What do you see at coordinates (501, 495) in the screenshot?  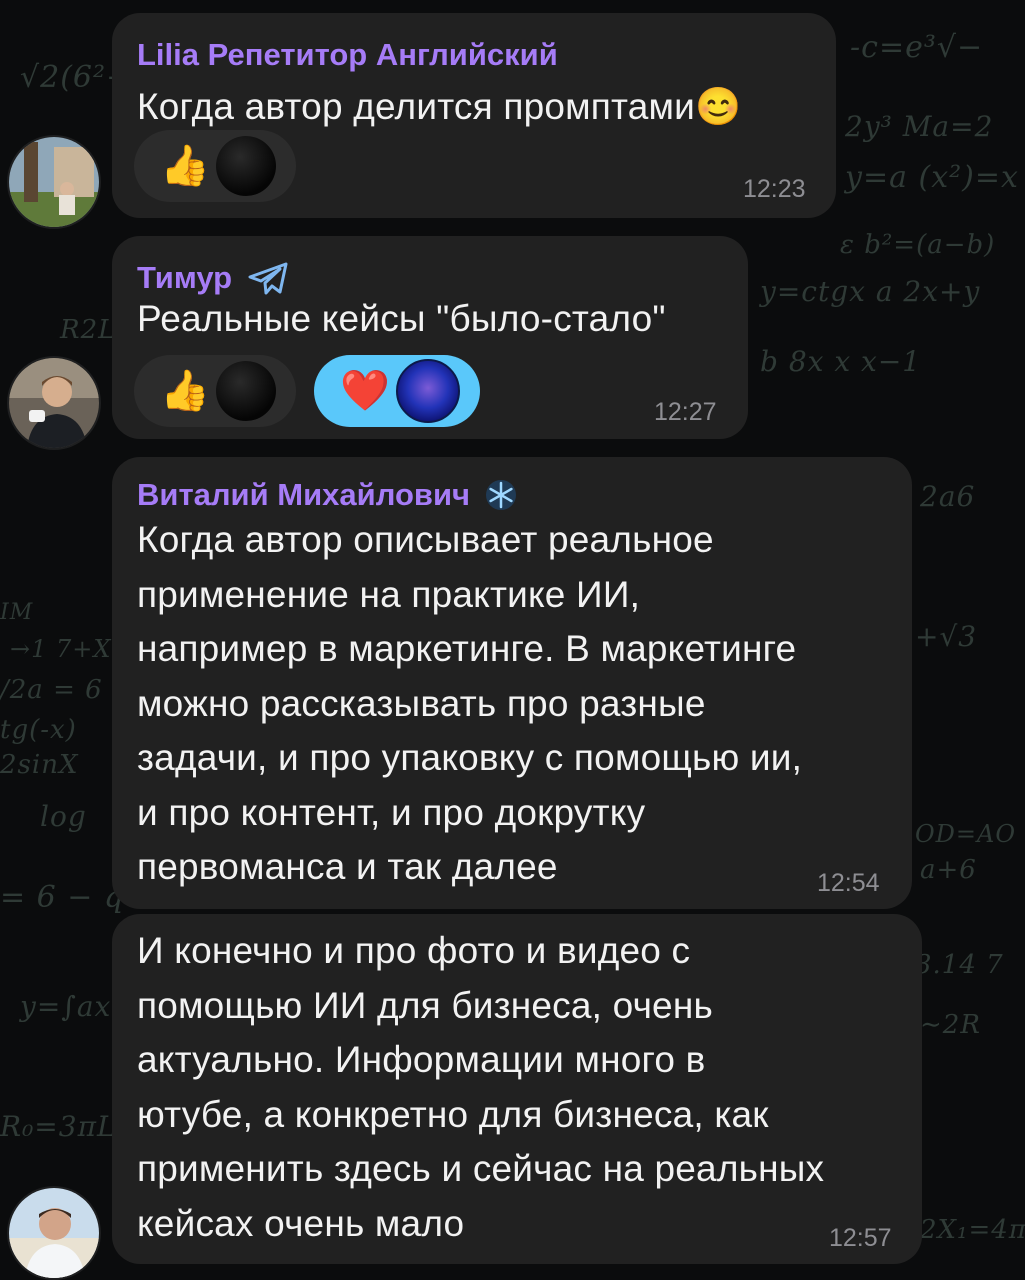 I see `snowflake-icon` at bounding box center [501, 495].